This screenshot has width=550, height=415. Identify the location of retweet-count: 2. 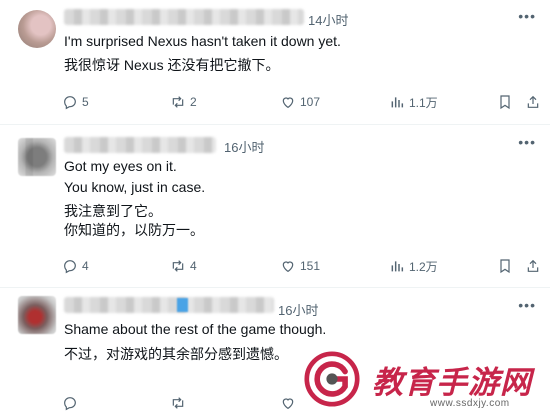
(193, 102).